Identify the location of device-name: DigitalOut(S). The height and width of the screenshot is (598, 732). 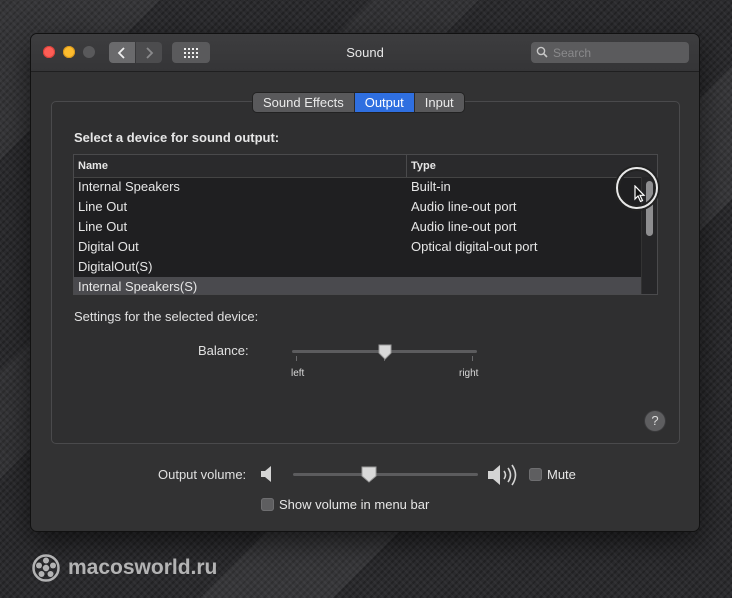
(115, 266).